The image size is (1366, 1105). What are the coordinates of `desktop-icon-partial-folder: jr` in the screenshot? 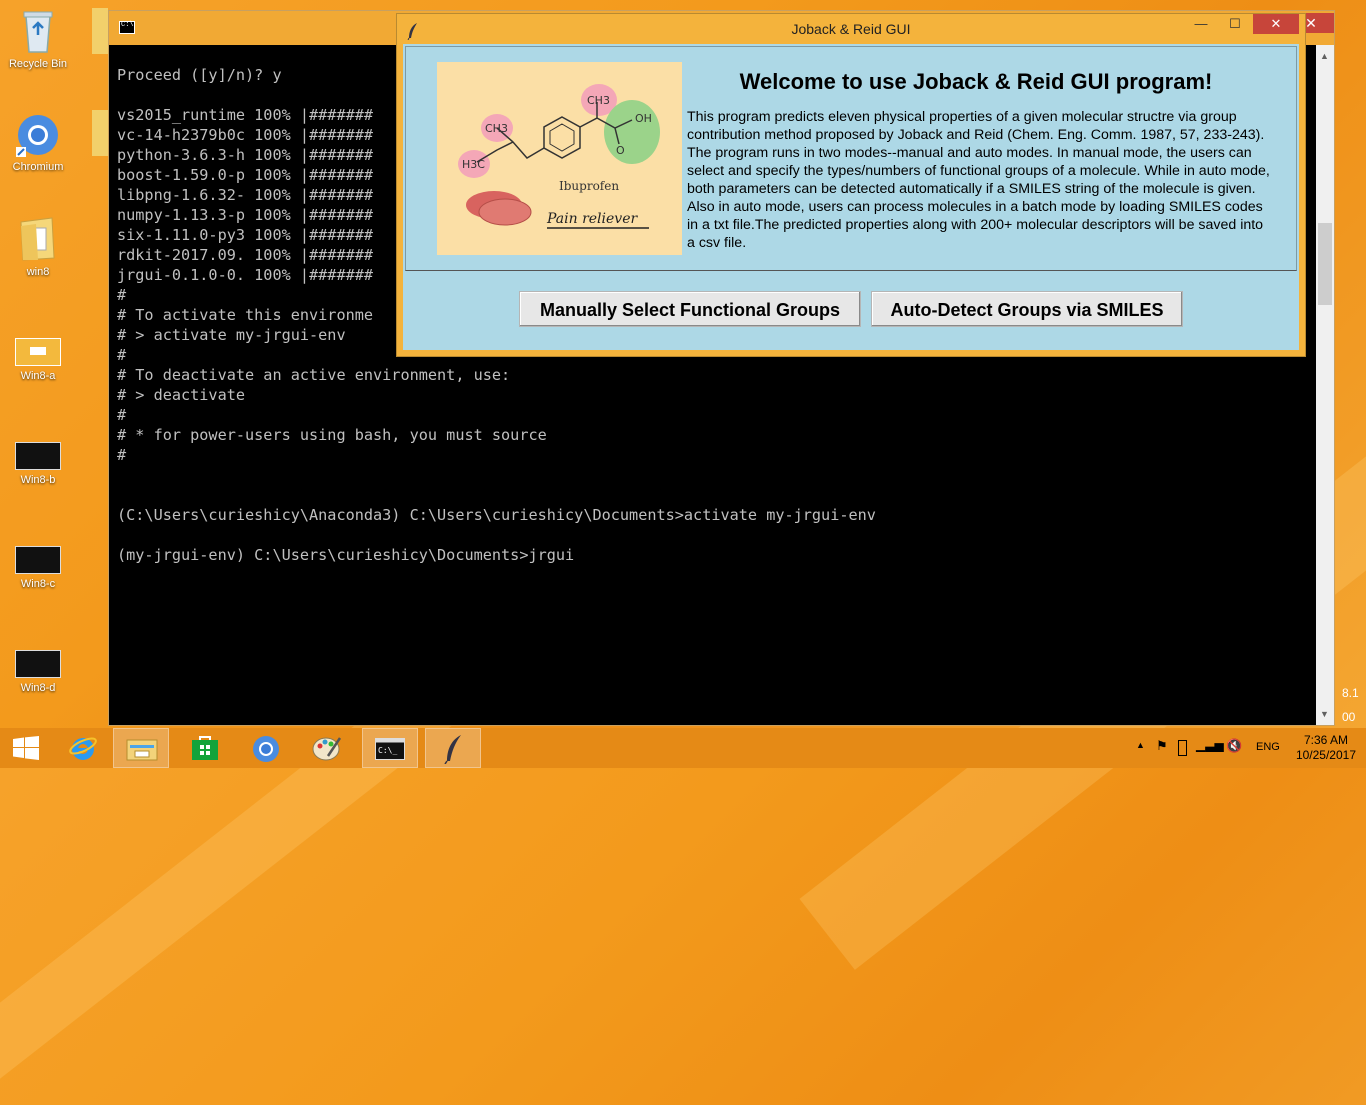 It's located at (98, 33).